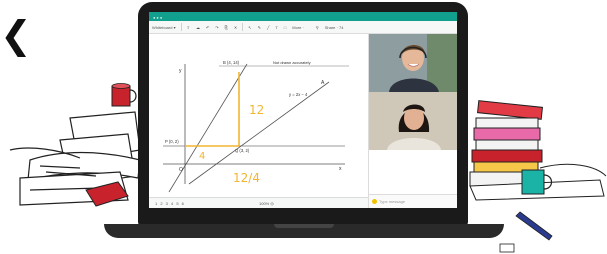  I want to click on note-label: Not drawn accurately, so click(292, 62).